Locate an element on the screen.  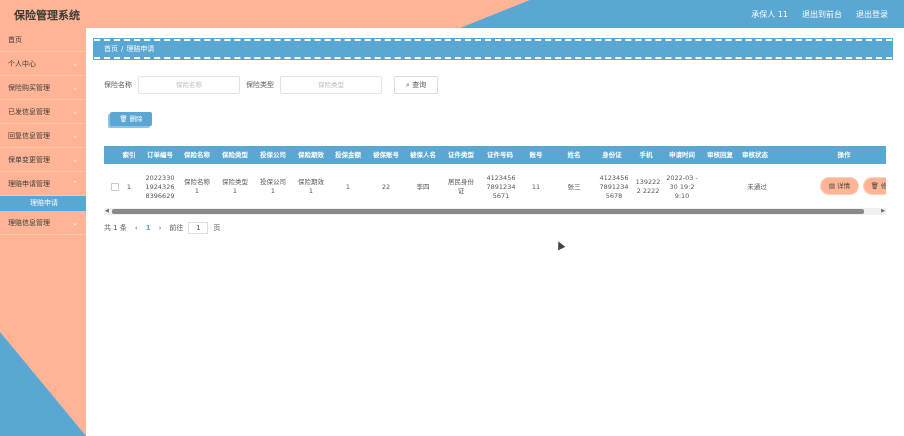
app-title: 保险管理系统 is located at coordinates (47, 15).